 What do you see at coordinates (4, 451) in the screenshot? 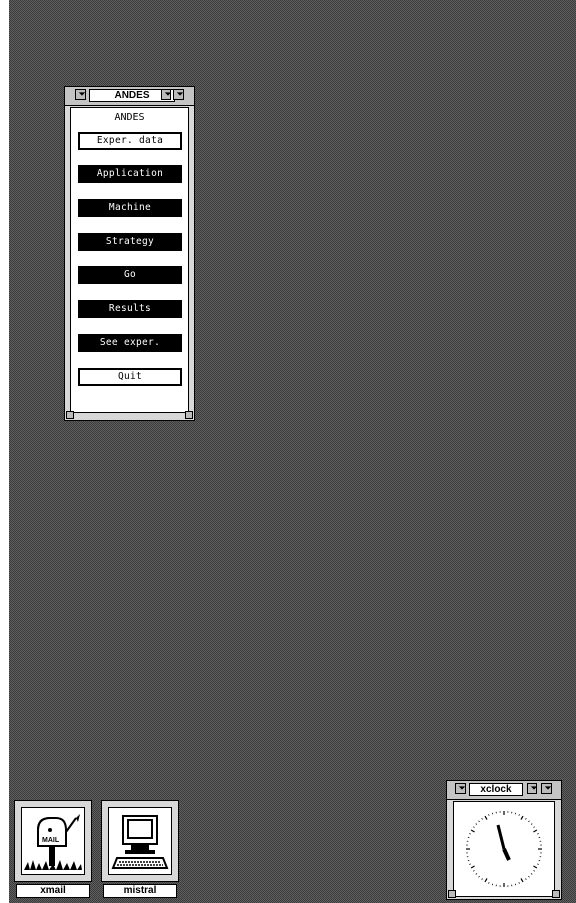
I see `screen-left-edge` at bounding box center [4, 451].